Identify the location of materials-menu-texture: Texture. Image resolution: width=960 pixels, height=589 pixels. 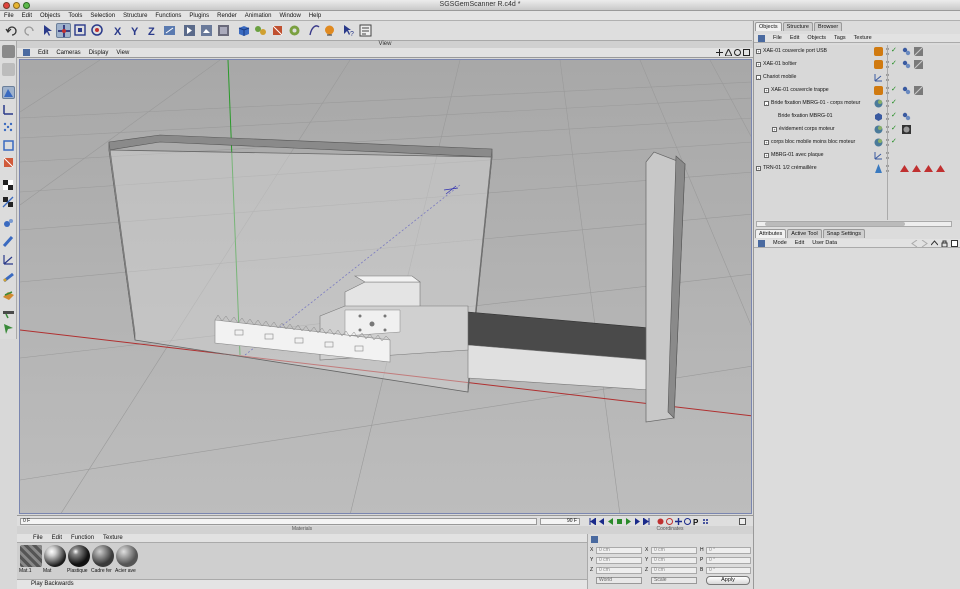
(113, 538).